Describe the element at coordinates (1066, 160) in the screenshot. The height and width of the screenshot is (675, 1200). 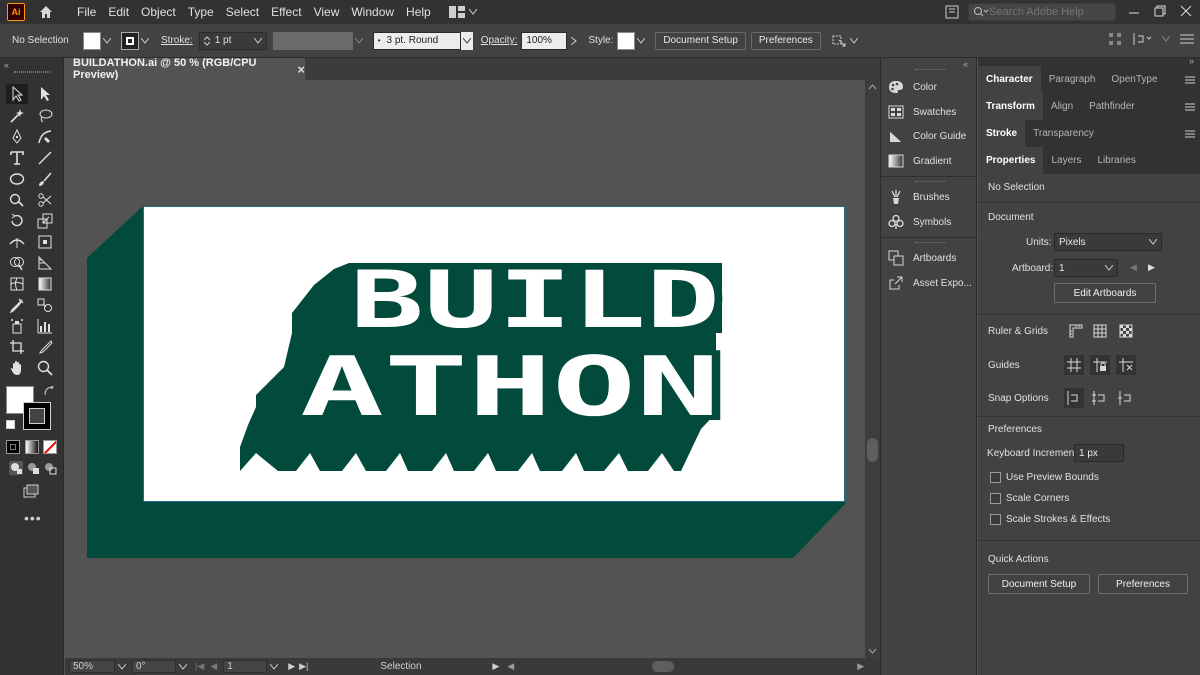
I see `tab-layers: Layers` at that location.